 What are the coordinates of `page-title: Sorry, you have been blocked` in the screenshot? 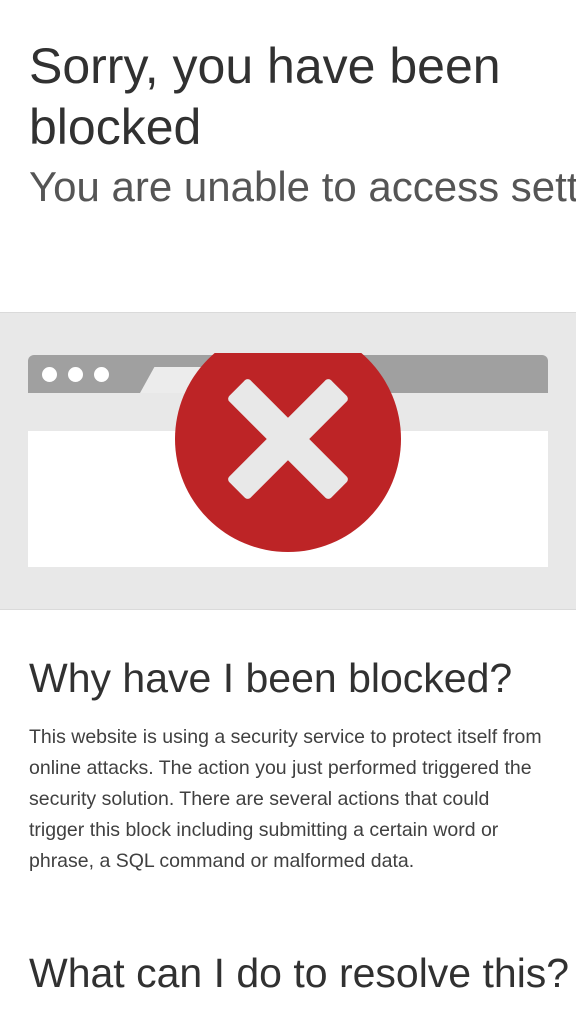 It's located at (265, 96).